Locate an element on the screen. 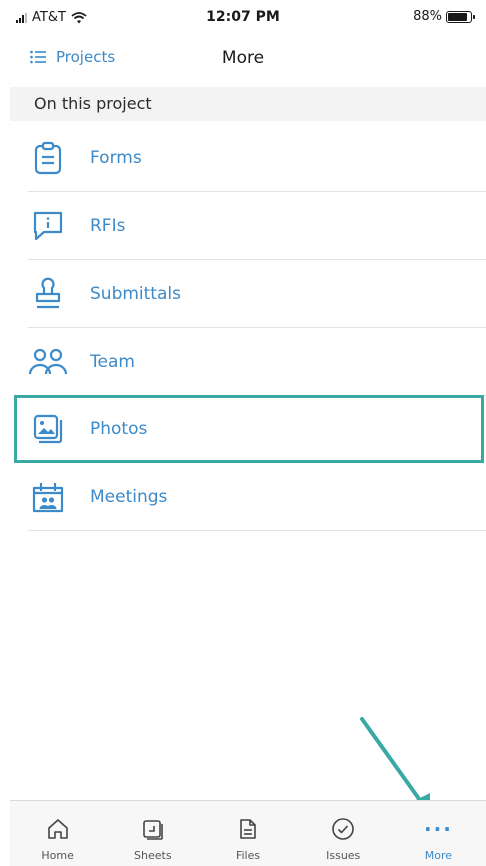 The image size is (486, 866). battery-fill is located at coordinates (458, 16).